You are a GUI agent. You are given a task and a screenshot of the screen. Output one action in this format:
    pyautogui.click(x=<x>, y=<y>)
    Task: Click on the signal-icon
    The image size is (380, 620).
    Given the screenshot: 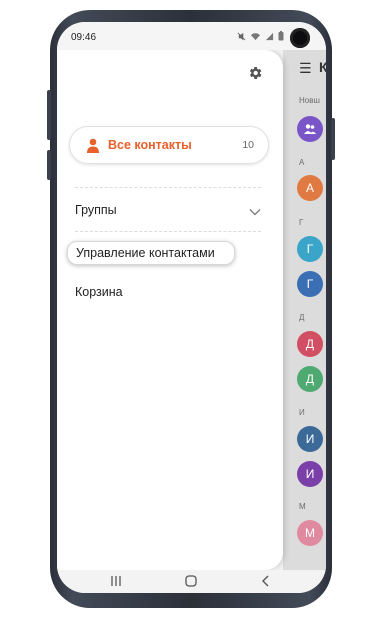 What is the action you would take?
    pyautogui.click(x=269, y=36)
    